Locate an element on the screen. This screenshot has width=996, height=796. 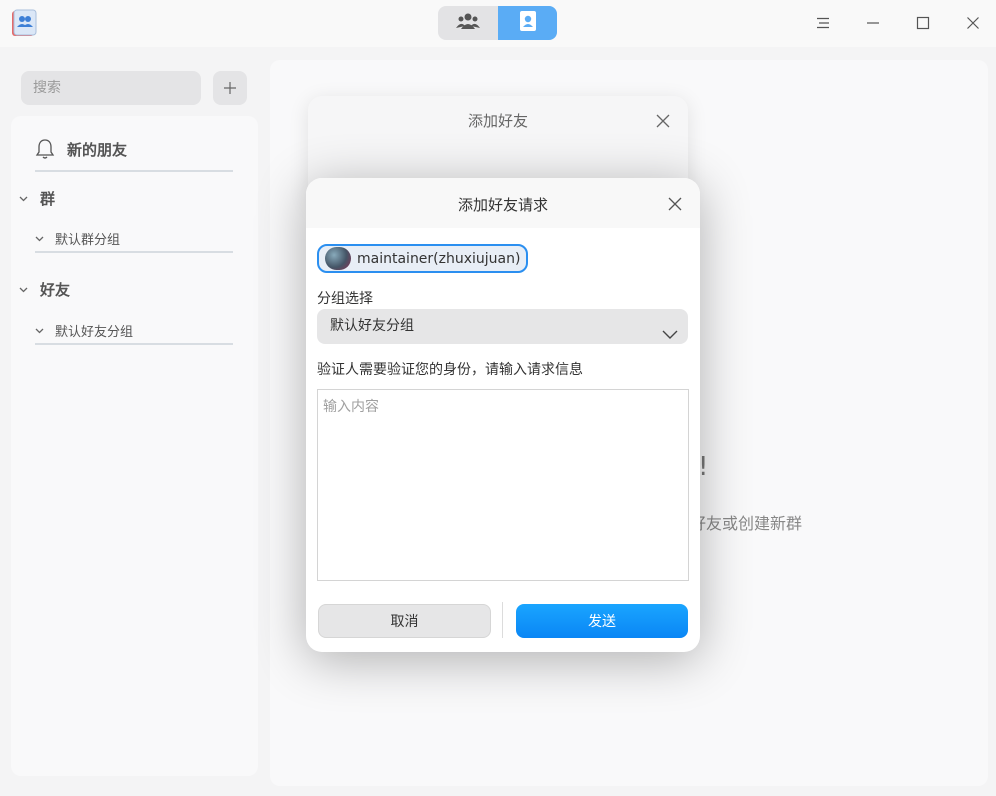
empty-state-text: 好友或创建新群 is located at coordinates (746, 523).